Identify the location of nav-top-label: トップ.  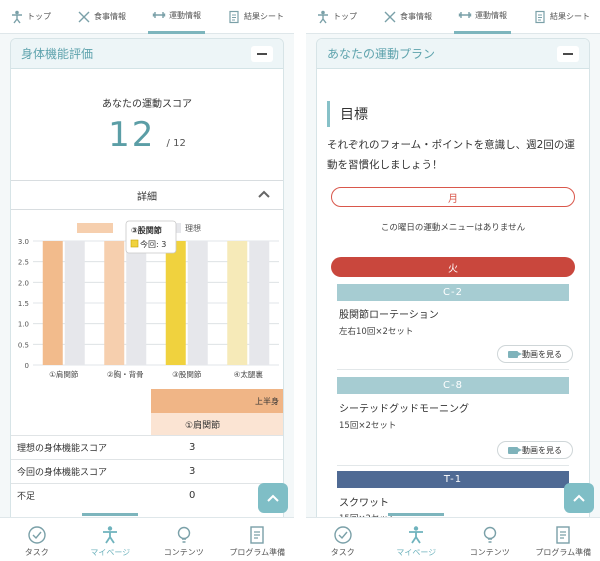
(39, 16).